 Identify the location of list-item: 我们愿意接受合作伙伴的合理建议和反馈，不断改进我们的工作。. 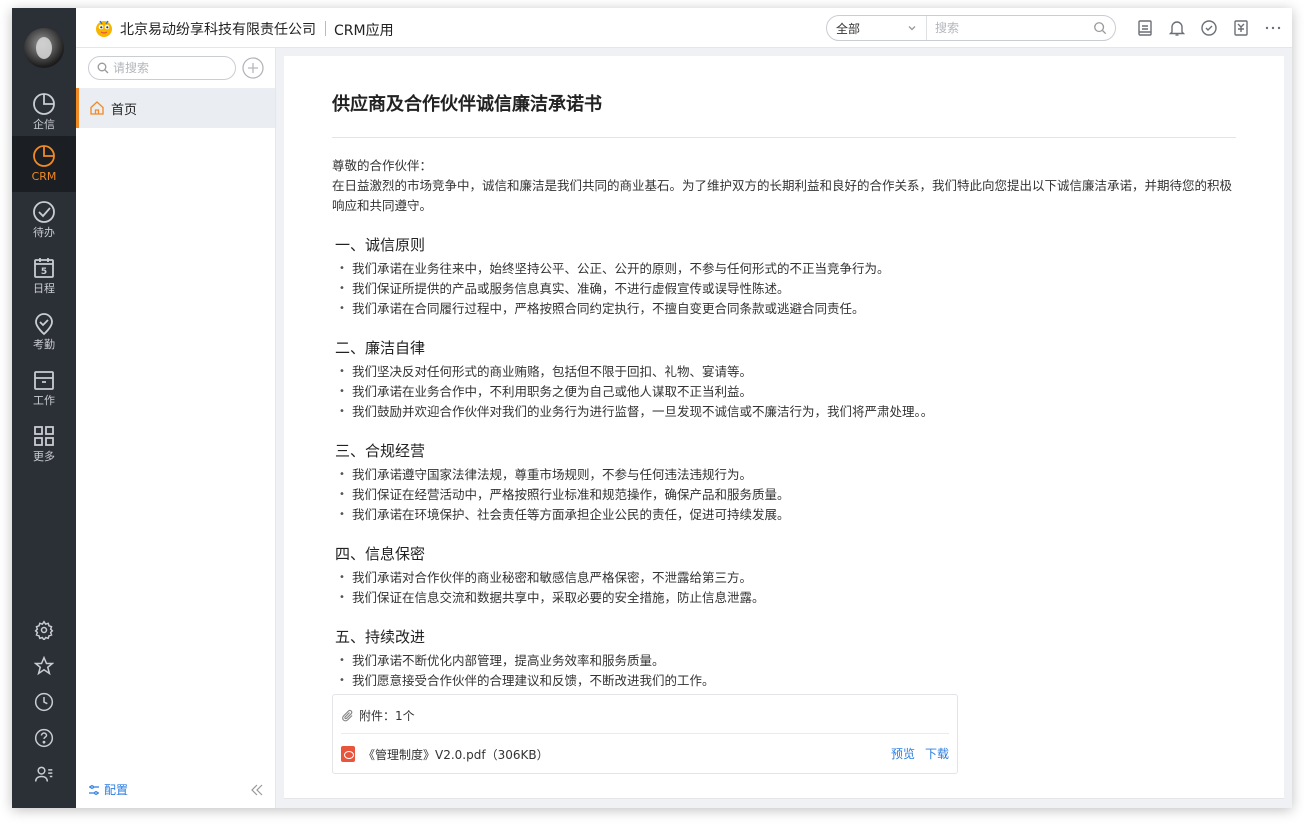
(784, 681).